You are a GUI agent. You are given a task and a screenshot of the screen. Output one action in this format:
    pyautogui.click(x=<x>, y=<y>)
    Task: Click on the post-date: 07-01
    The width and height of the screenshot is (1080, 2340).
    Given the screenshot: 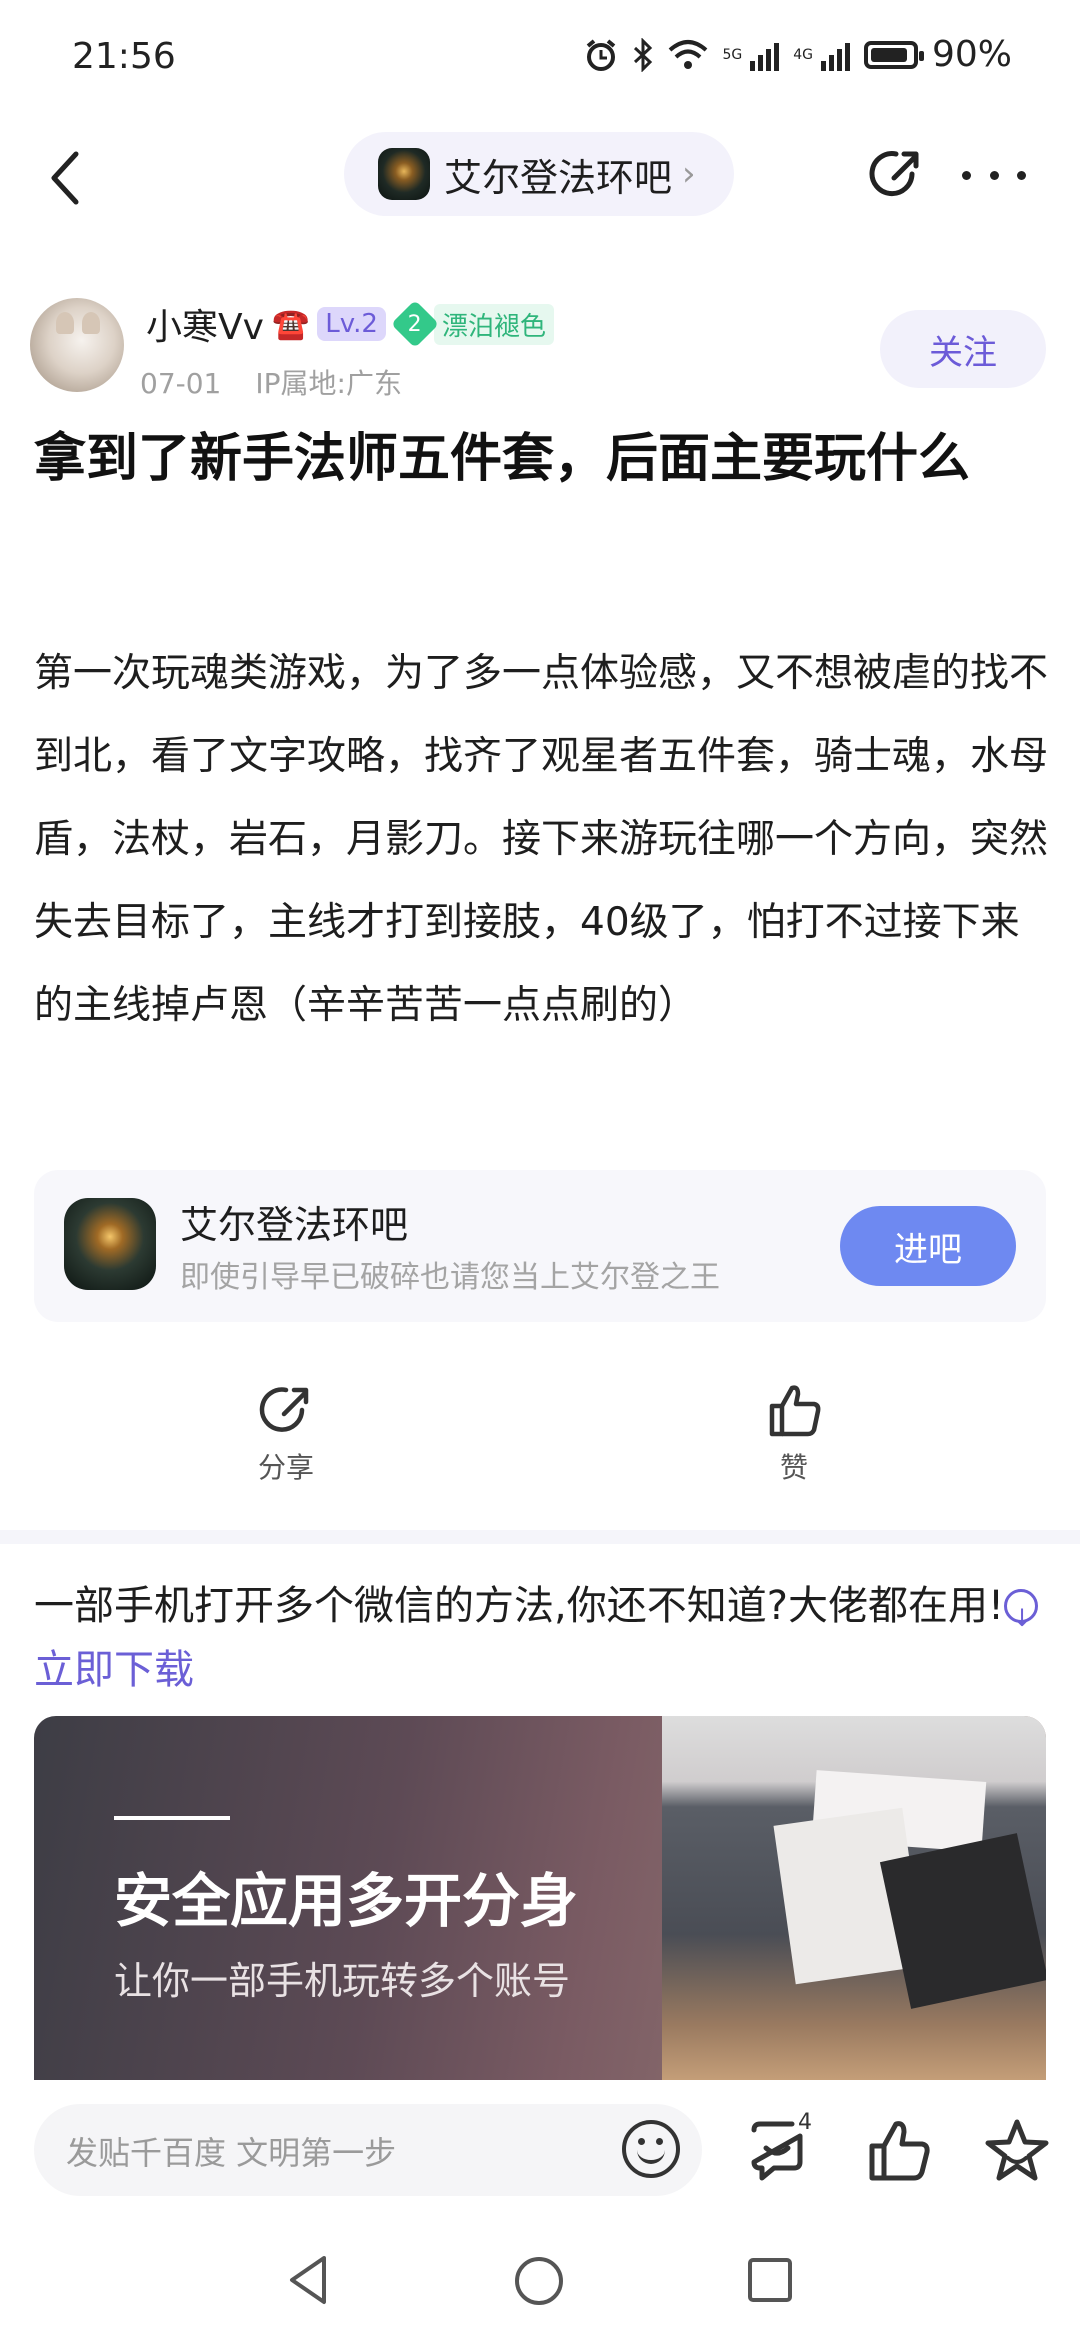 What is the action you would take?
    pyautogui.click(x=181, y=383)
    